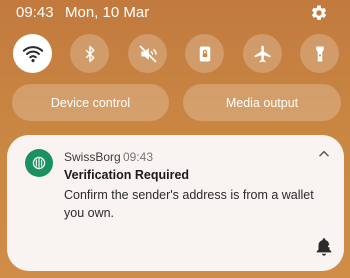 The image size is (350, 278). I want to click on media-output-button: Media output, so click(262, 102).